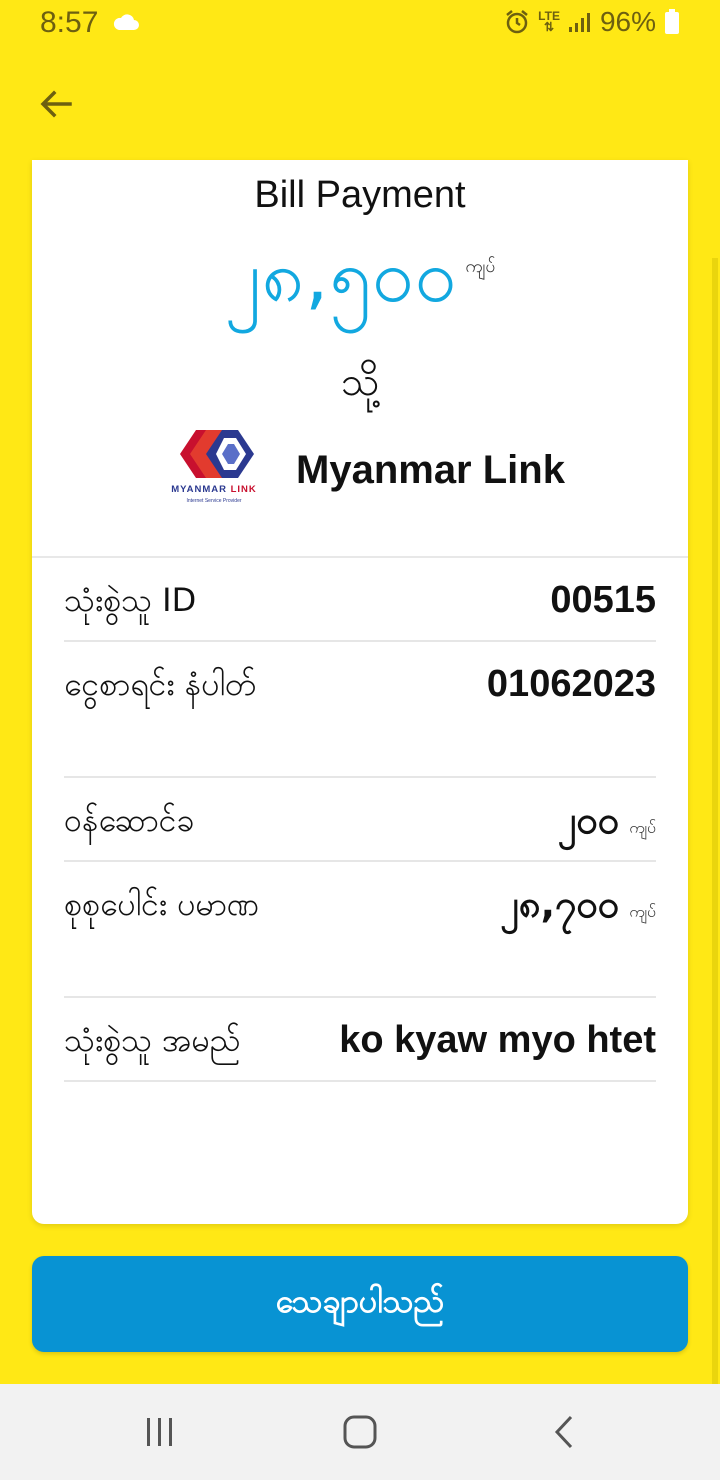 This screenshot has width=720, height=1480. Describe the element at coordinates (129, 820) in the screenshot. I see `detail-label: ဝန်ဆောင်ခ` at that location.